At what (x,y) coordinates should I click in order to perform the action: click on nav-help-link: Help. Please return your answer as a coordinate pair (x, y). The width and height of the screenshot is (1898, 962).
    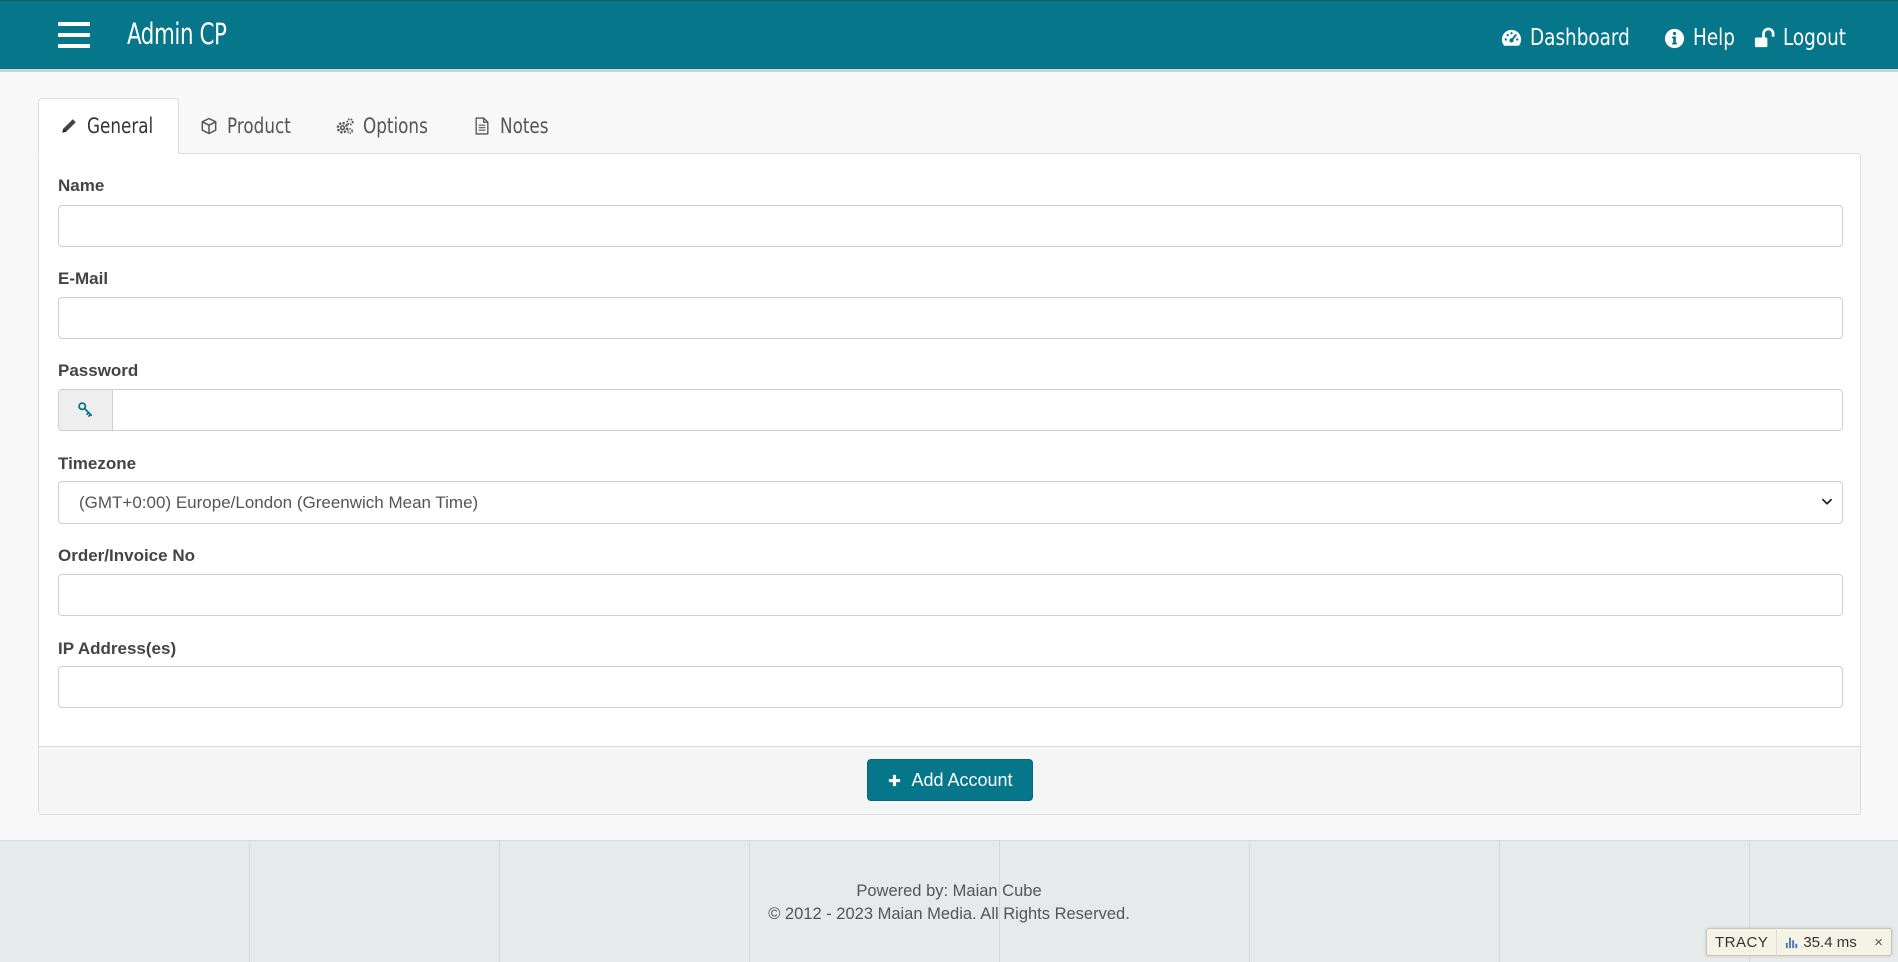
    Looking at the image, I should click on (1699, 38).